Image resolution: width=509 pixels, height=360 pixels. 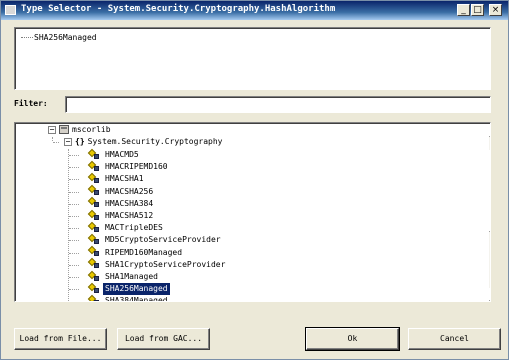 I want to click on tree-node-type: RIPEMD160Managed, so click(x=135, y=252).